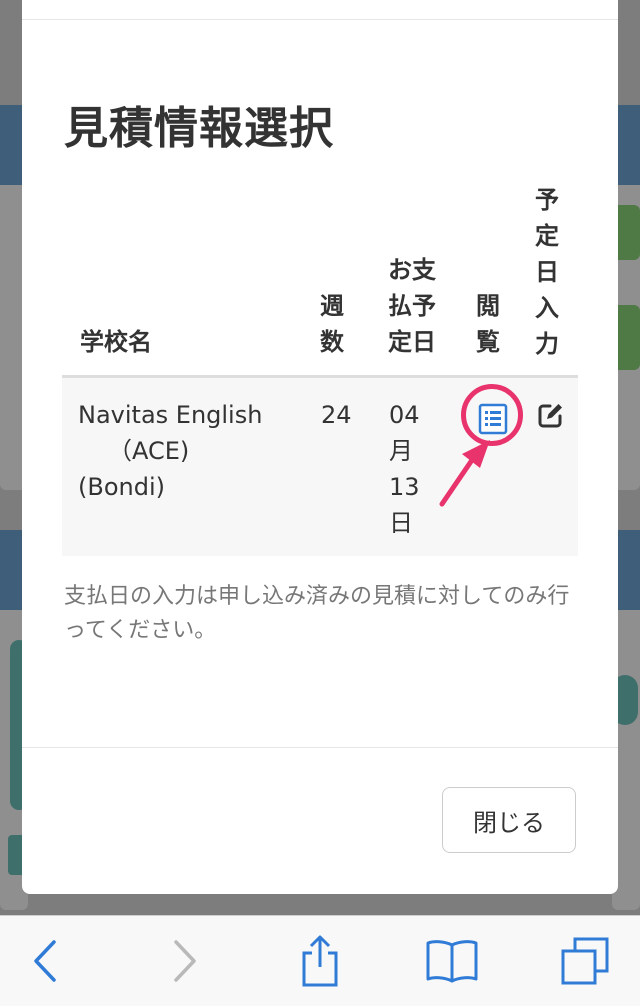  What do you see at coordinates (488, 324) in the screenshot?
I see `column-header-view: 閲 覧` at bounding box center [488, 324].